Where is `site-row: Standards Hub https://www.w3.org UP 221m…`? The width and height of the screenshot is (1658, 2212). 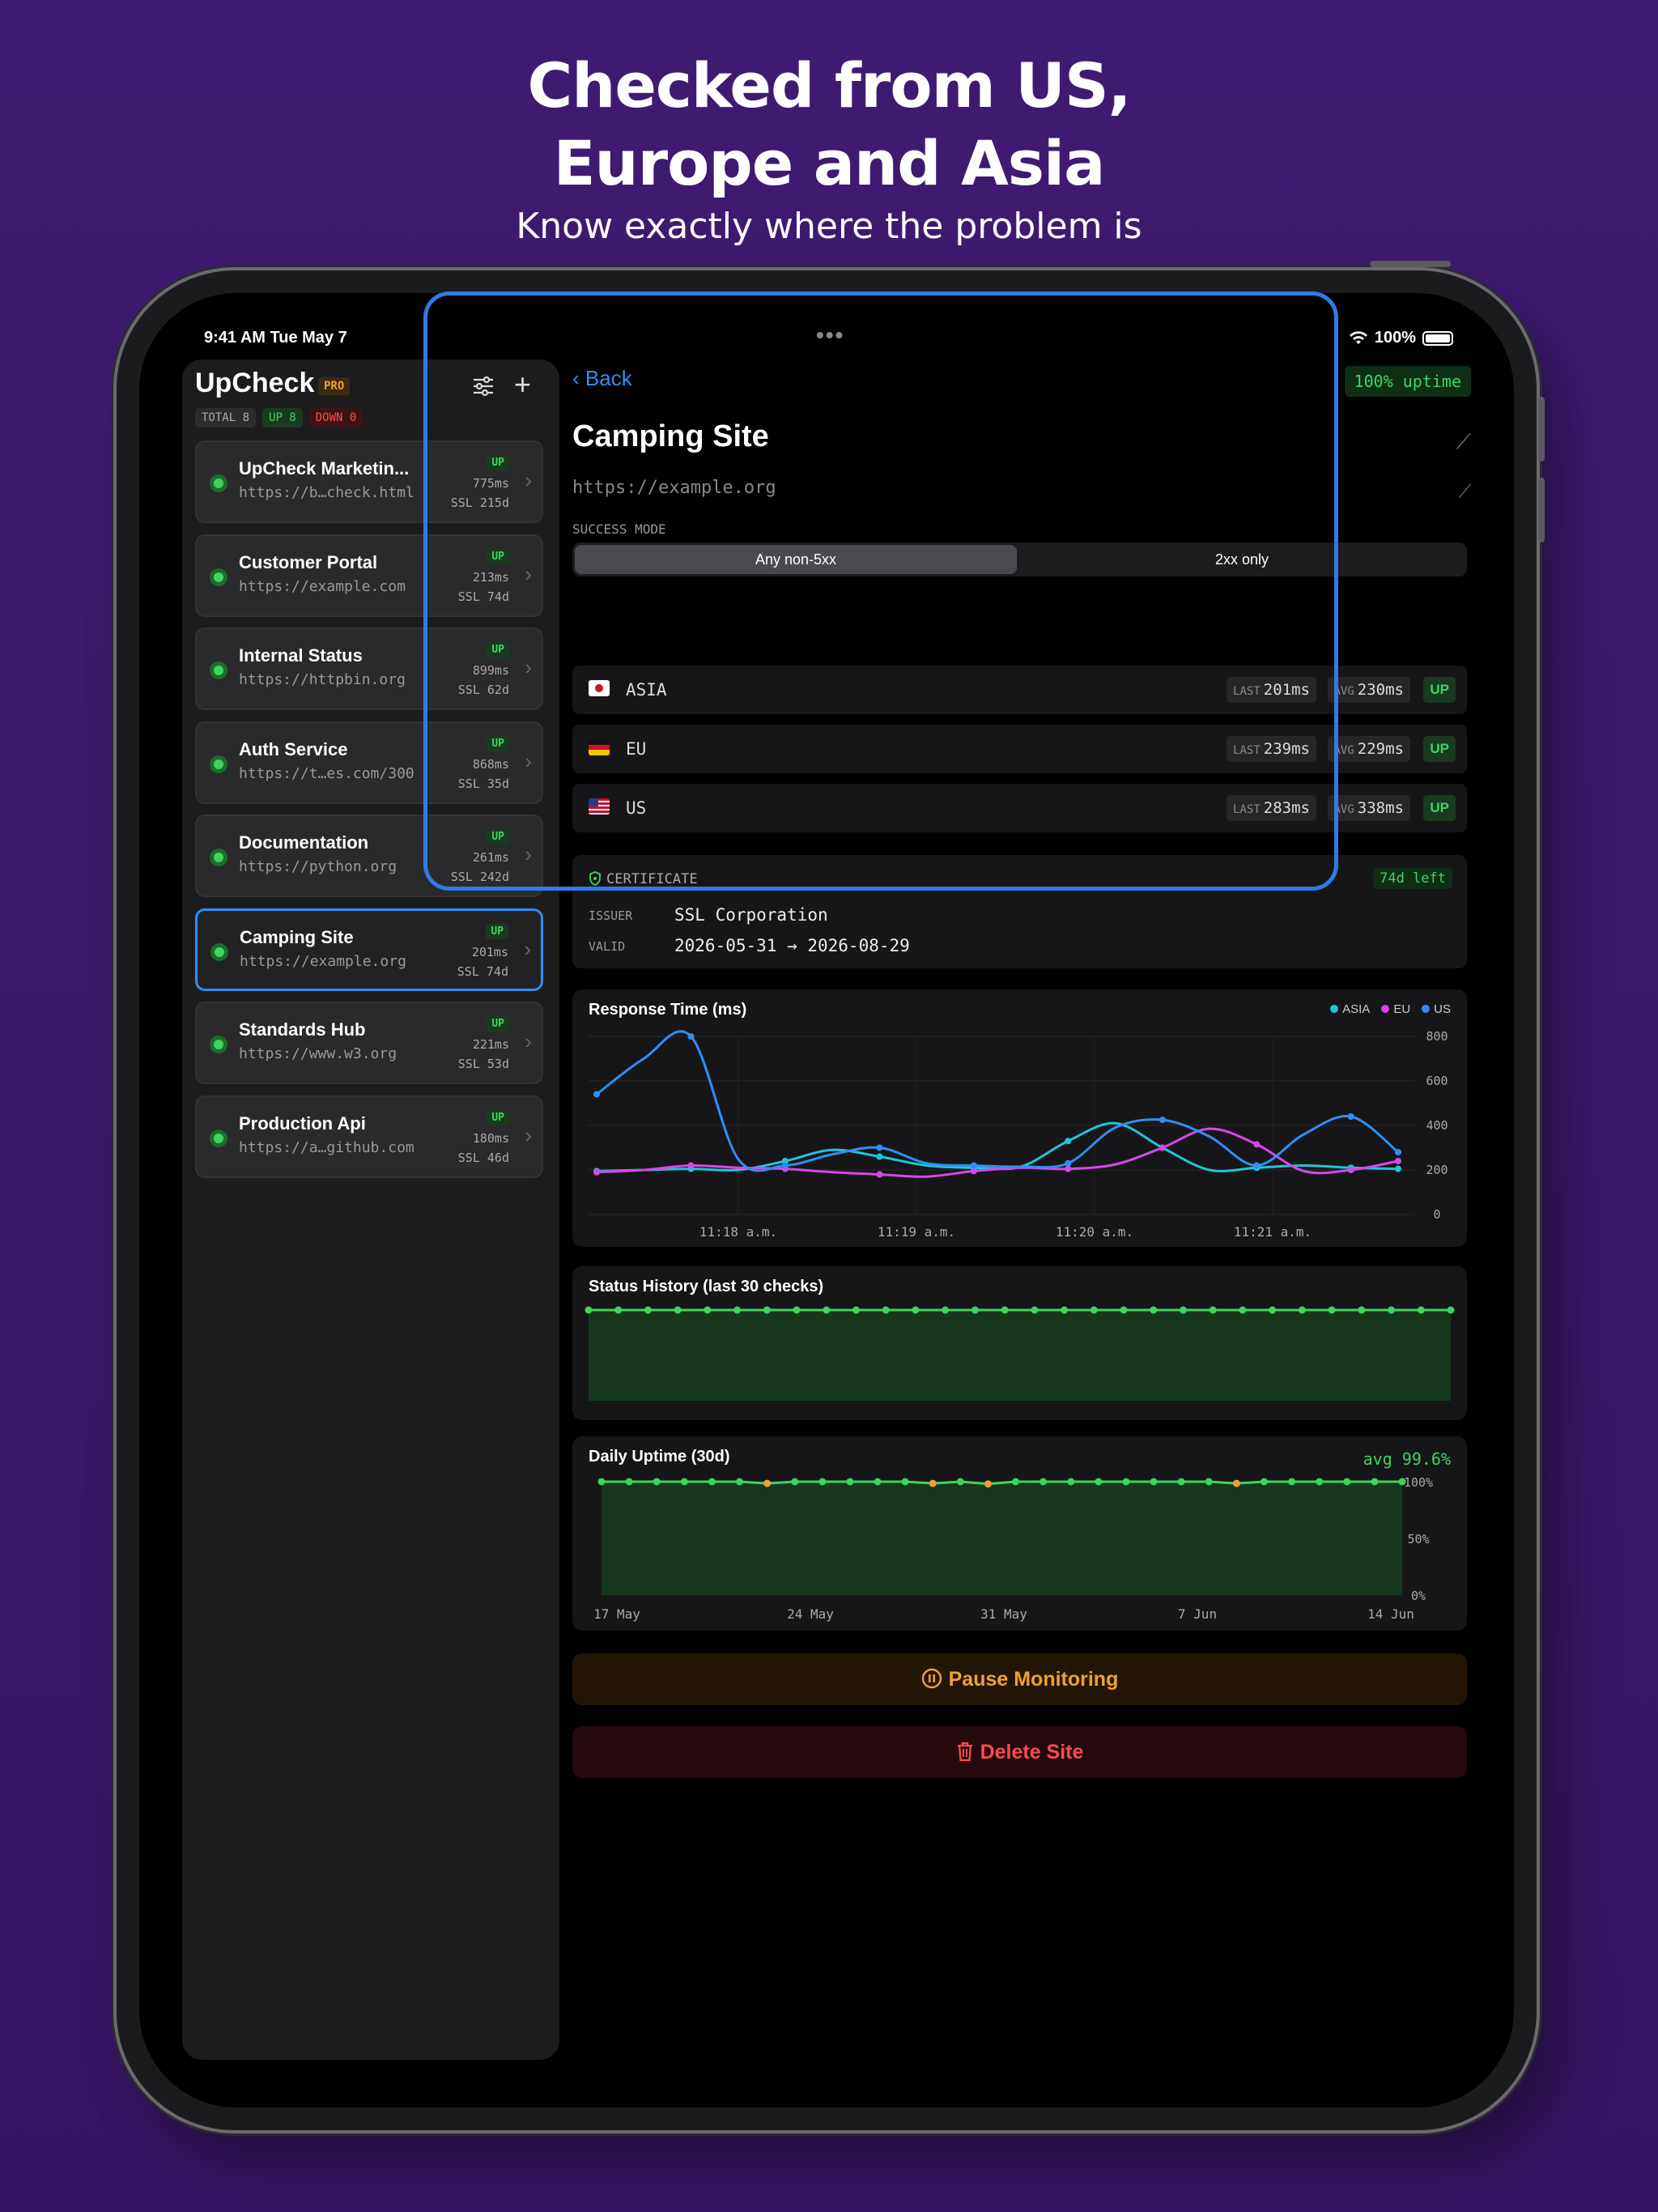 site-row: Standards Hub https://www.w3.org UP 221m… is located at coordinates (369, 1043).